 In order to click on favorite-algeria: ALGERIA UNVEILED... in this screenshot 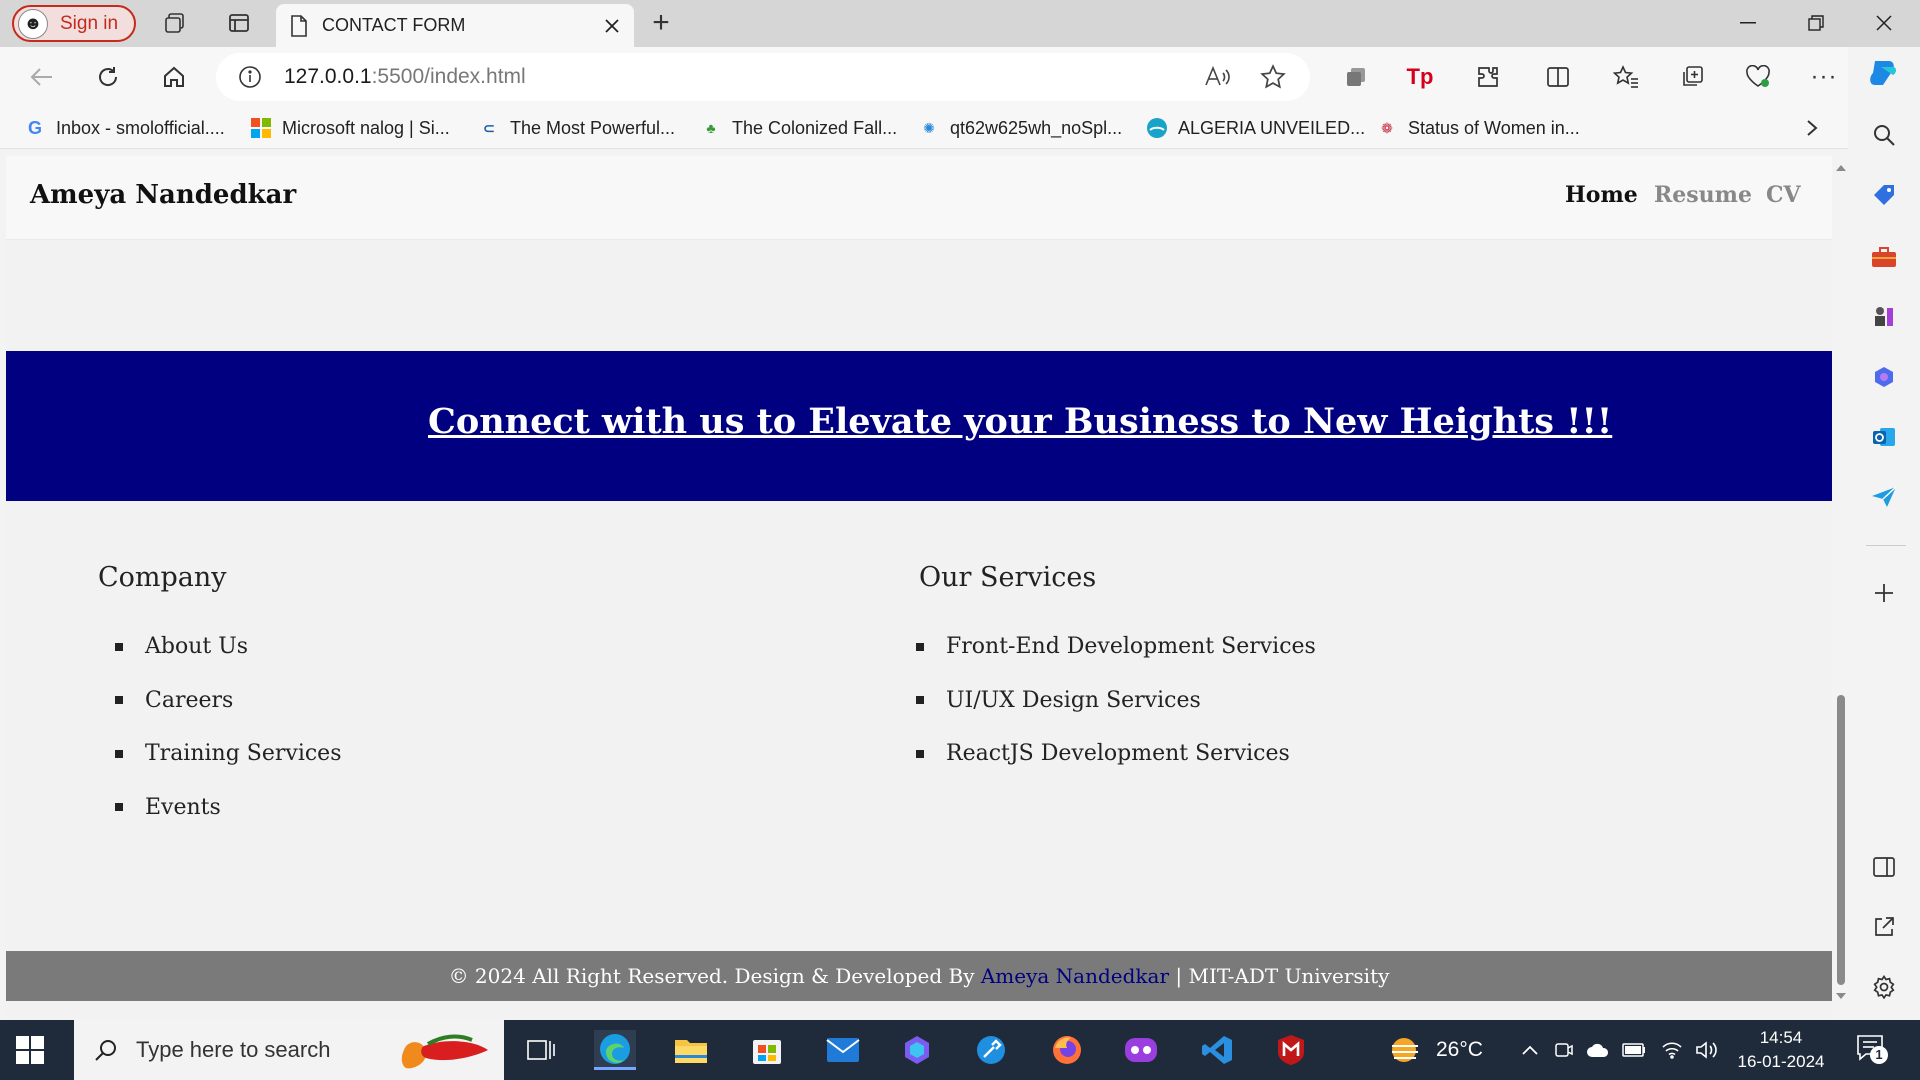, I will do `click(1255, 128)`.